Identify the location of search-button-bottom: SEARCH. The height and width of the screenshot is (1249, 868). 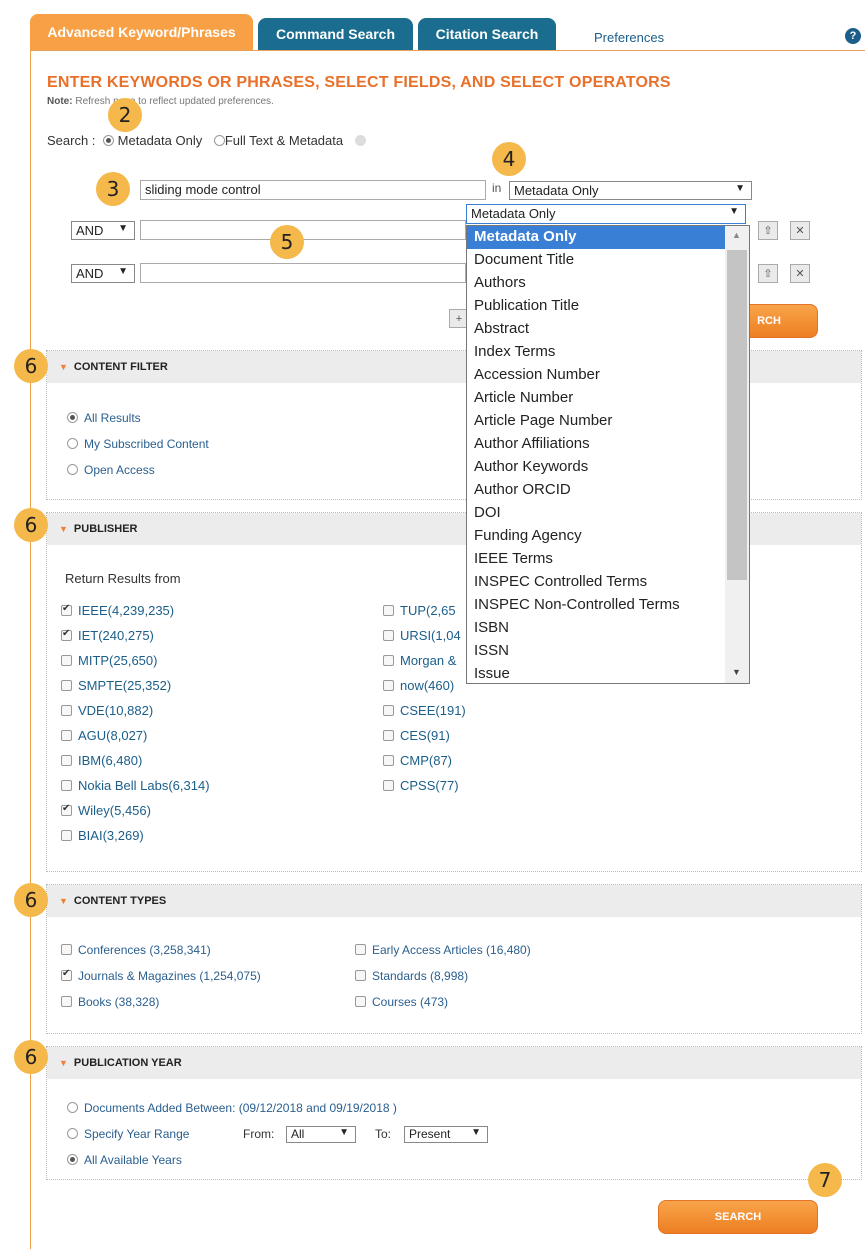
(738, 1217).